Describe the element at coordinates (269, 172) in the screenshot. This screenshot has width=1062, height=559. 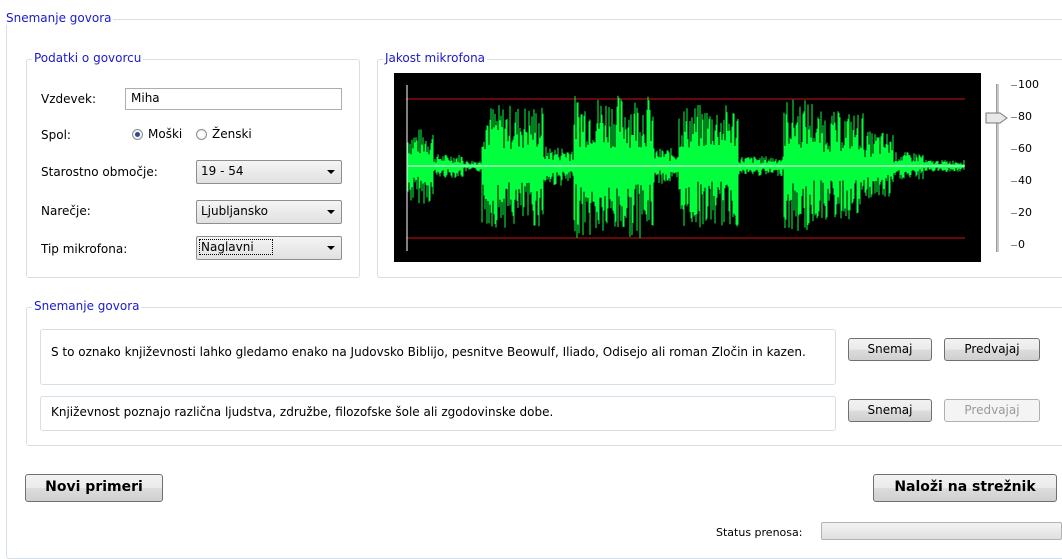
I see `age-select: 19 - 54` at that location.